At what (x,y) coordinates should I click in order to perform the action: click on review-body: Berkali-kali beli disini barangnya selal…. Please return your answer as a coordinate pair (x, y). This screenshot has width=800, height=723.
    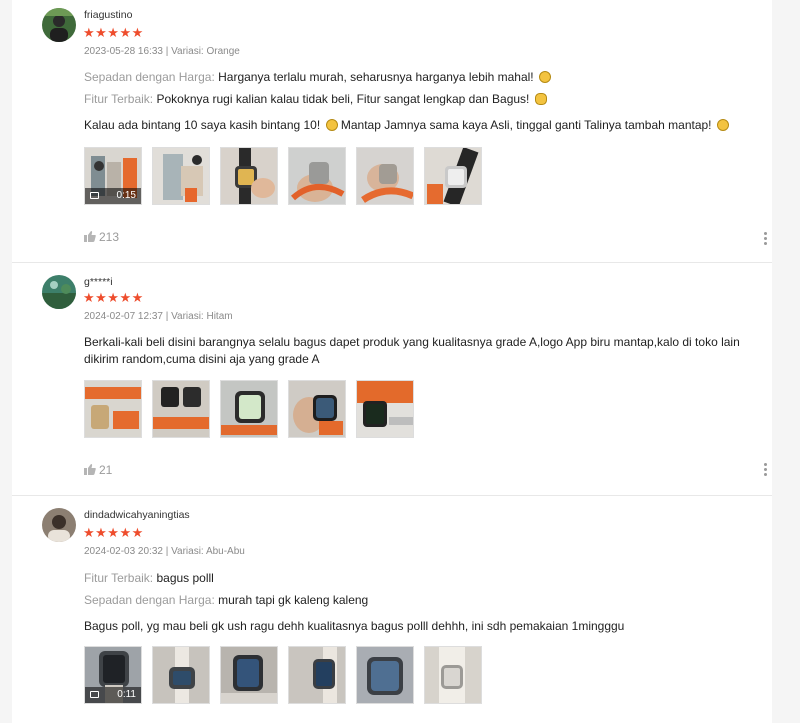
    Looking at the image, I should click on (412, 350).